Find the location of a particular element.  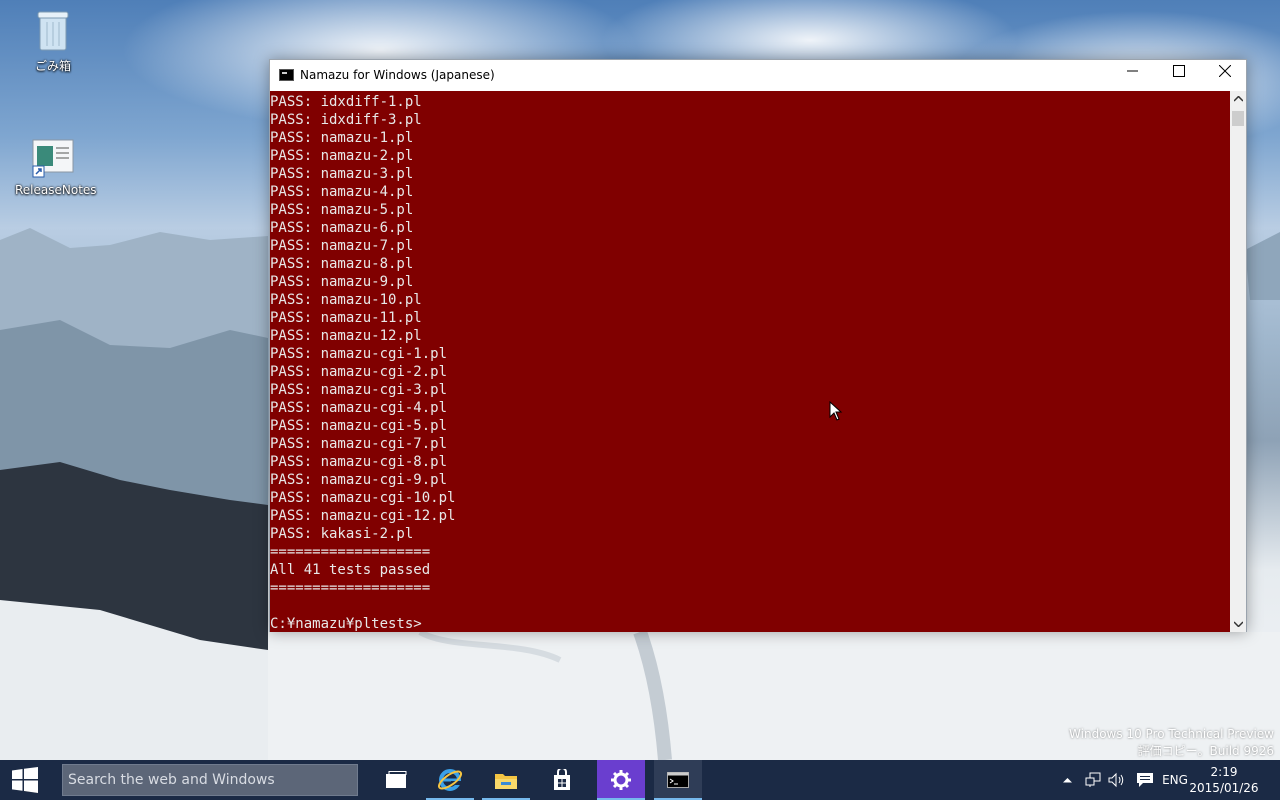

console-line: All 41 tests passed is located at coordinates (350, 570).